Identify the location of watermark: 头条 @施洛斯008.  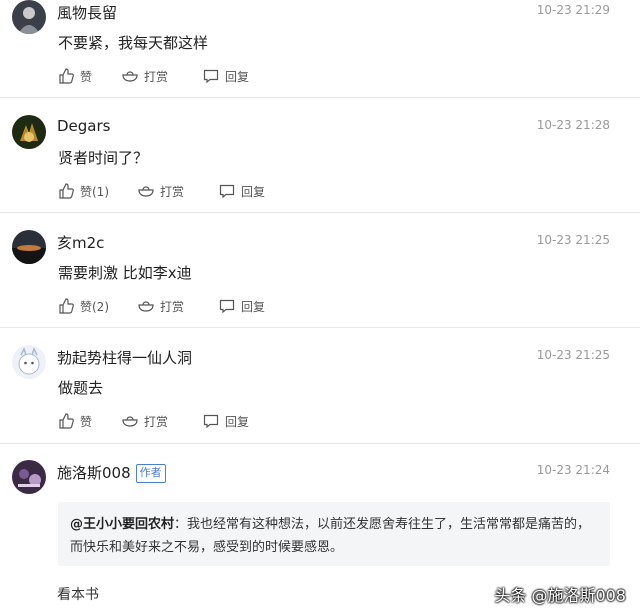
(560, 595).